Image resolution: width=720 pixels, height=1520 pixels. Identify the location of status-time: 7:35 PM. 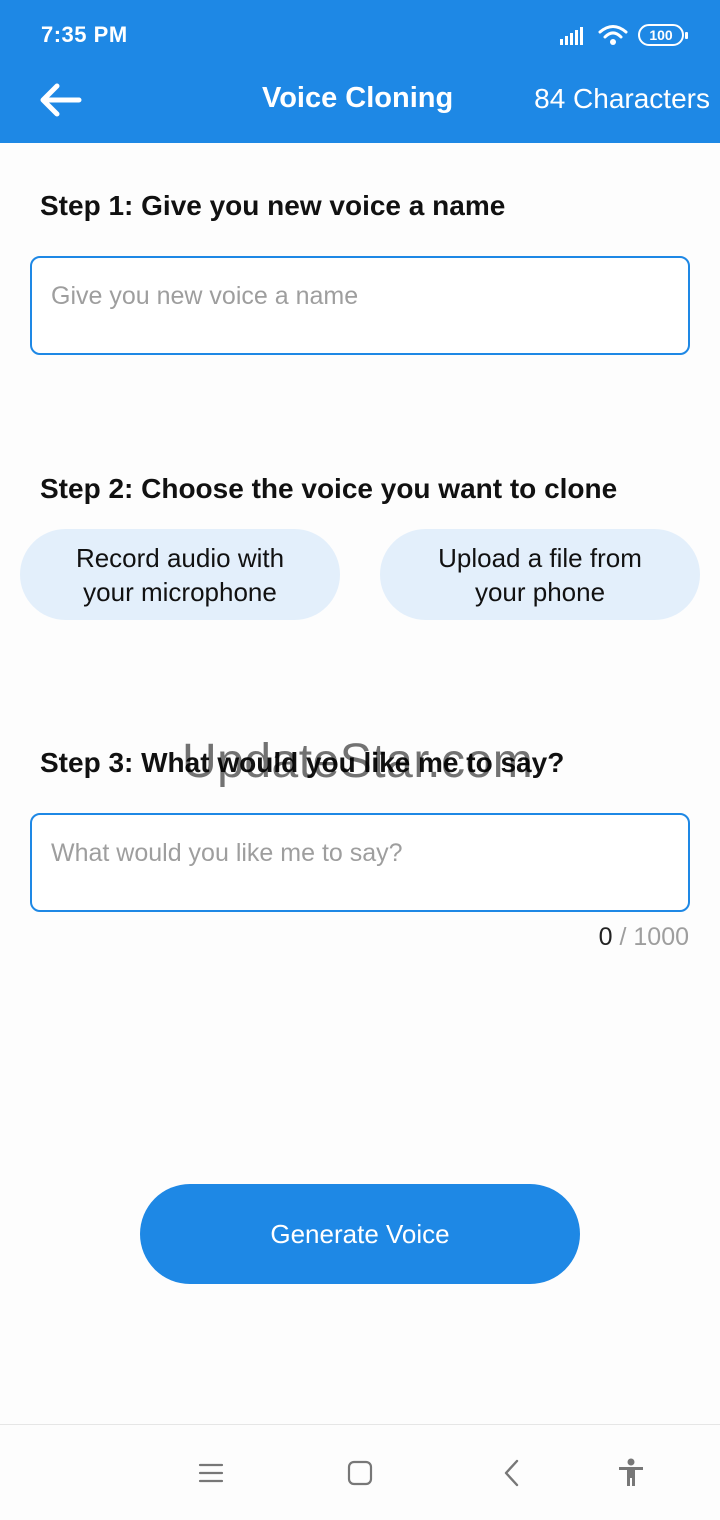
(84, 34).